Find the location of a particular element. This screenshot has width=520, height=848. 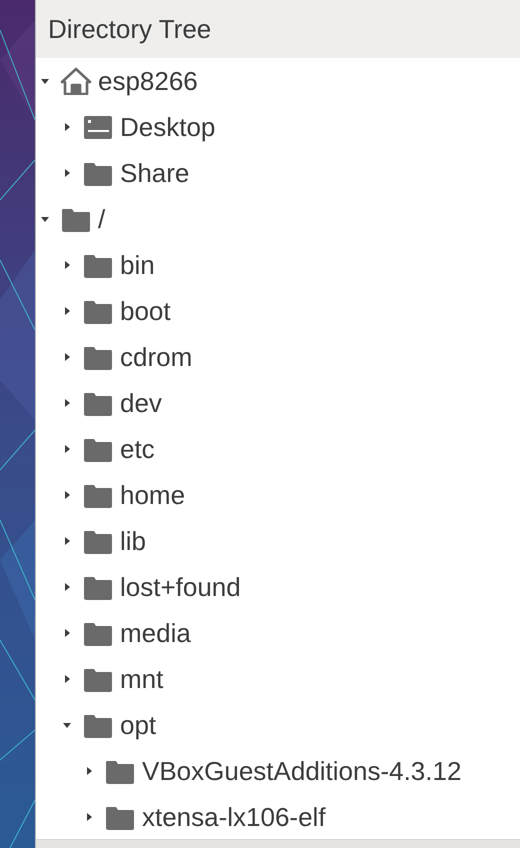

home-icon is located at coordinates (76, 81).